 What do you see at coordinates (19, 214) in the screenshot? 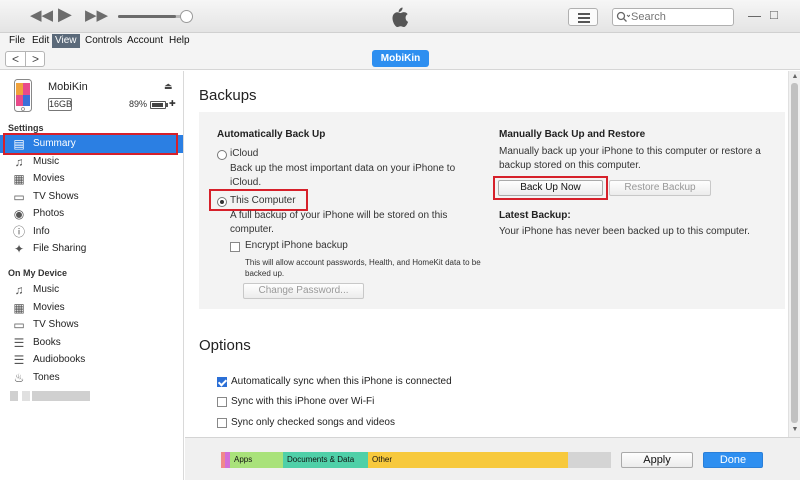
I see `camera-icon: ◉` at bounding box center [19, 214].